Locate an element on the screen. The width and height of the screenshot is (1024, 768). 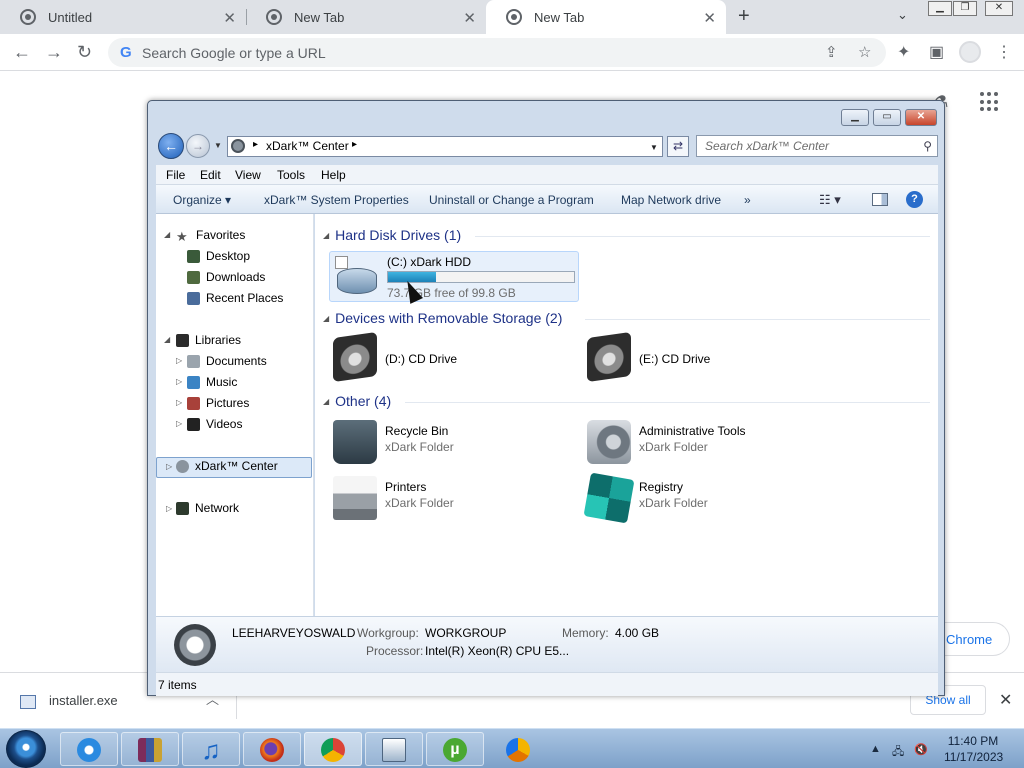
menu-tools: Tools is located at coordinates (291, 175).